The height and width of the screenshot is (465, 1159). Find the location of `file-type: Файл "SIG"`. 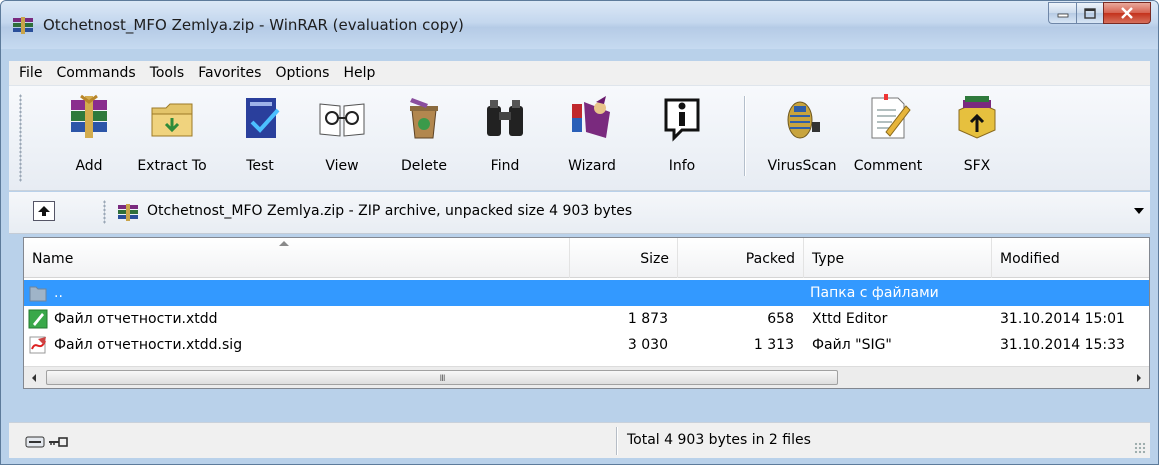

file-type: Файл "SIG" is located at coordinates (852, 345).